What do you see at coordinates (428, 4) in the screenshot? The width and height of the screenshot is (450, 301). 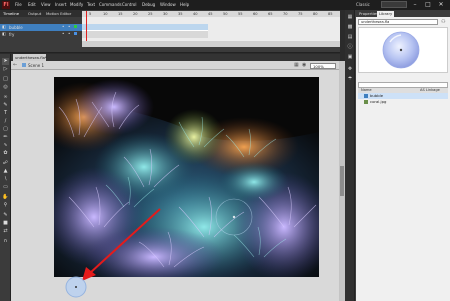 I see `maximize-icon: □` at bounding box center [428, 4].